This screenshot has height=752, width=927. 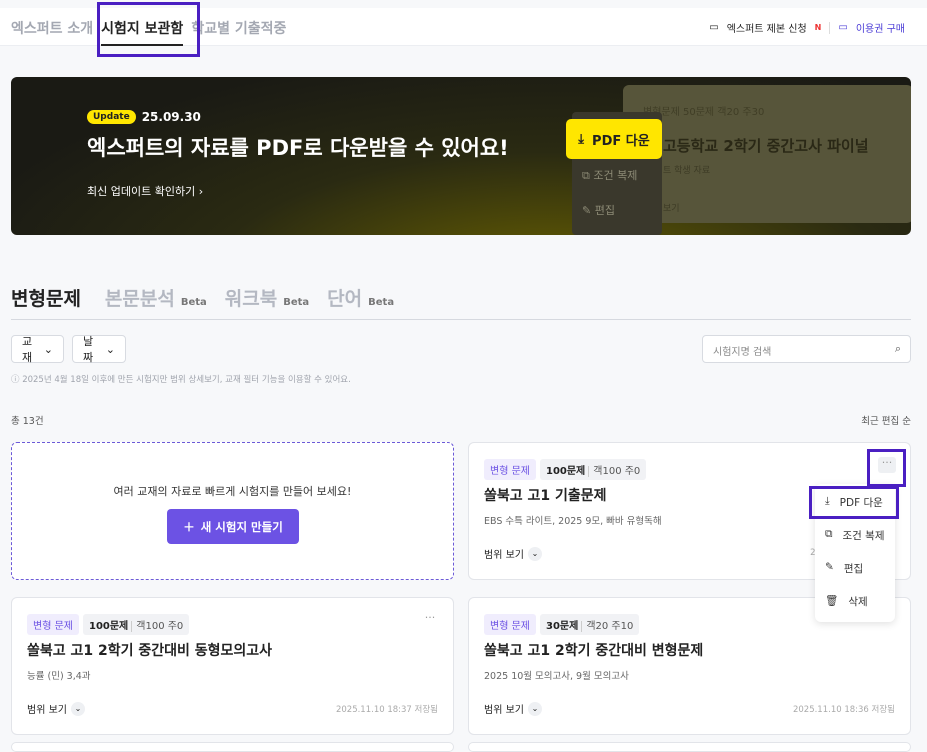 What do you see at coordinates (233, 526) in the screenshot?
I see `new-exam-button: ＋ 새 시험지 만들기` at bounding box center [233, 526].